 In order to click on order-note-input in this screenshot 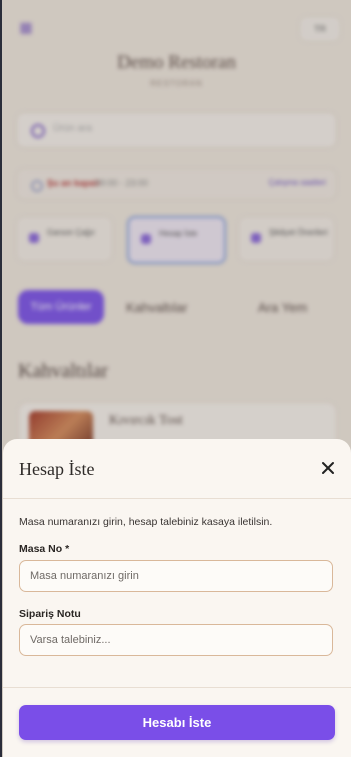, I will do `click(176, 640)`.